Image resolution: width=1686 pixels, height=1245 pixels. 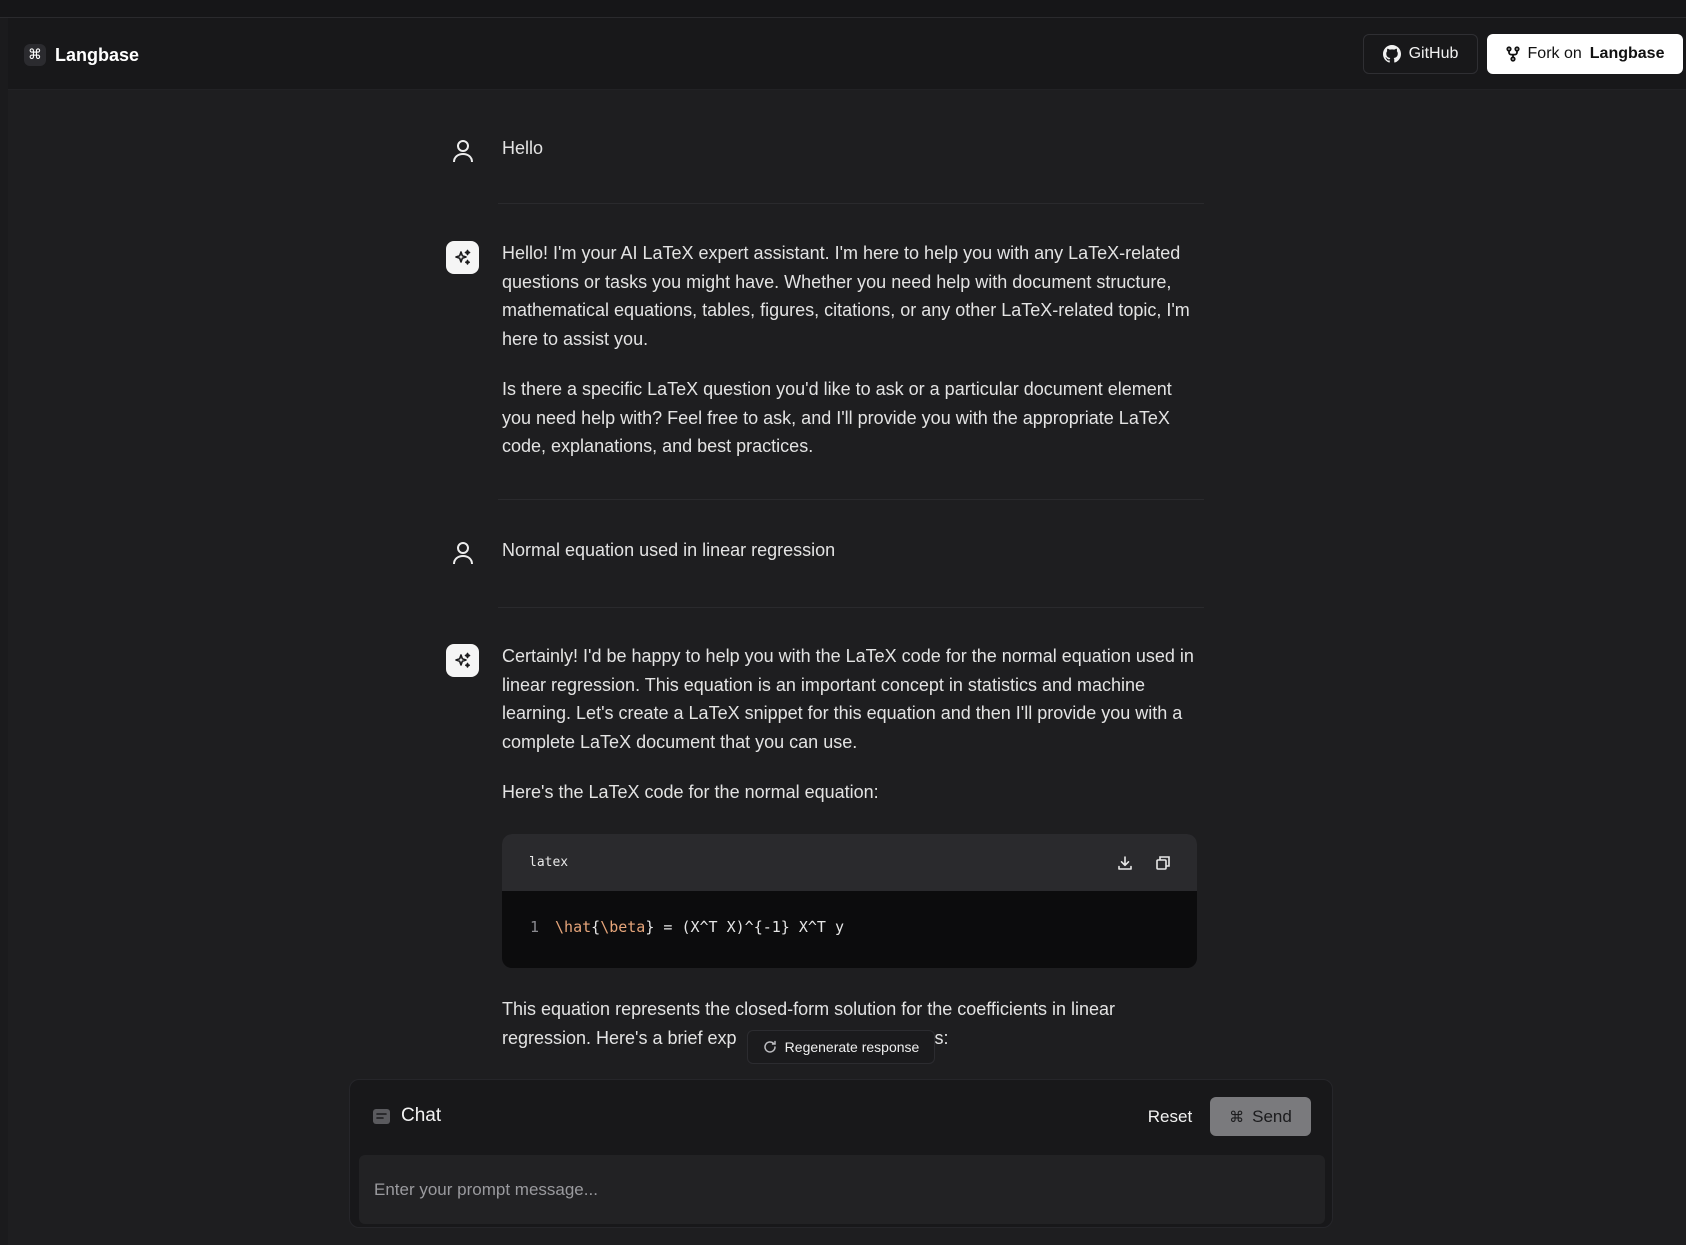 What do you see at coordinates (847, 54) in the screenshot?
I see `app-header: ⌘ Langbase GitHub Fork on Langbase` at bounding box center [847, 54].